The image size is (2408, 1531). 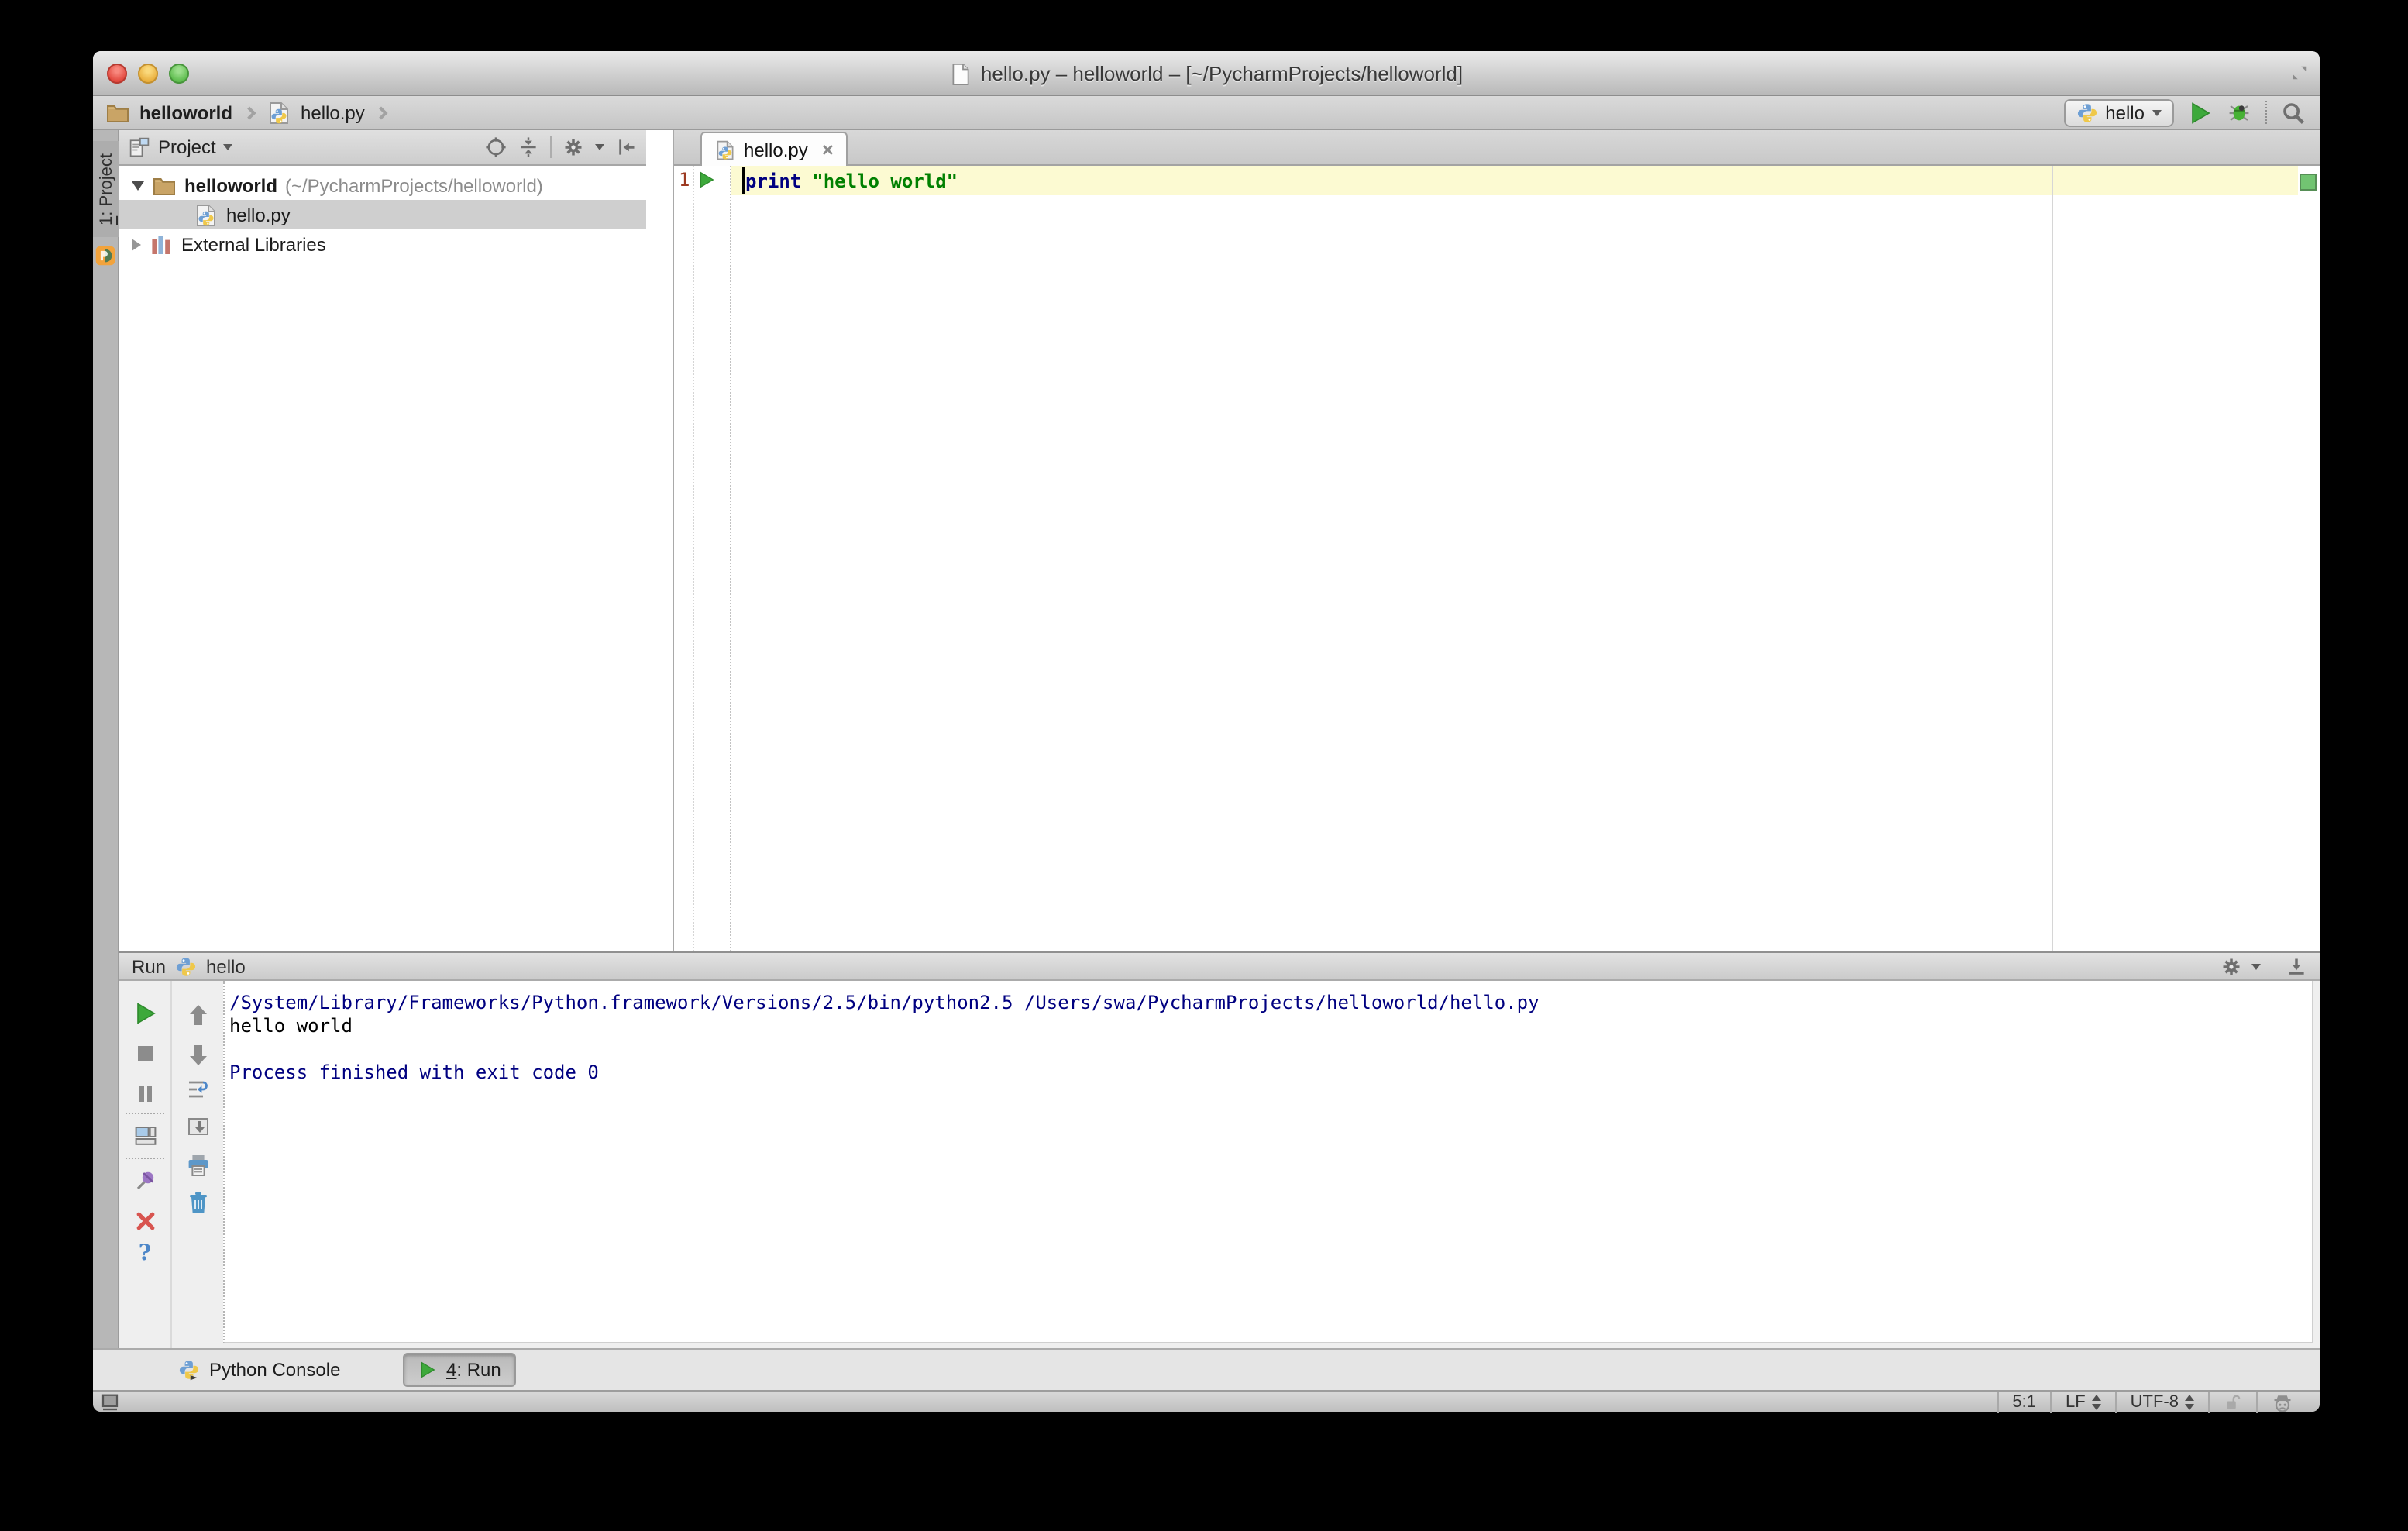 What do you see at coordinates (382, 244) in the screenshot?
I see `tree-item-external-libraries: External Libraries` at bounding box center [382, 244].